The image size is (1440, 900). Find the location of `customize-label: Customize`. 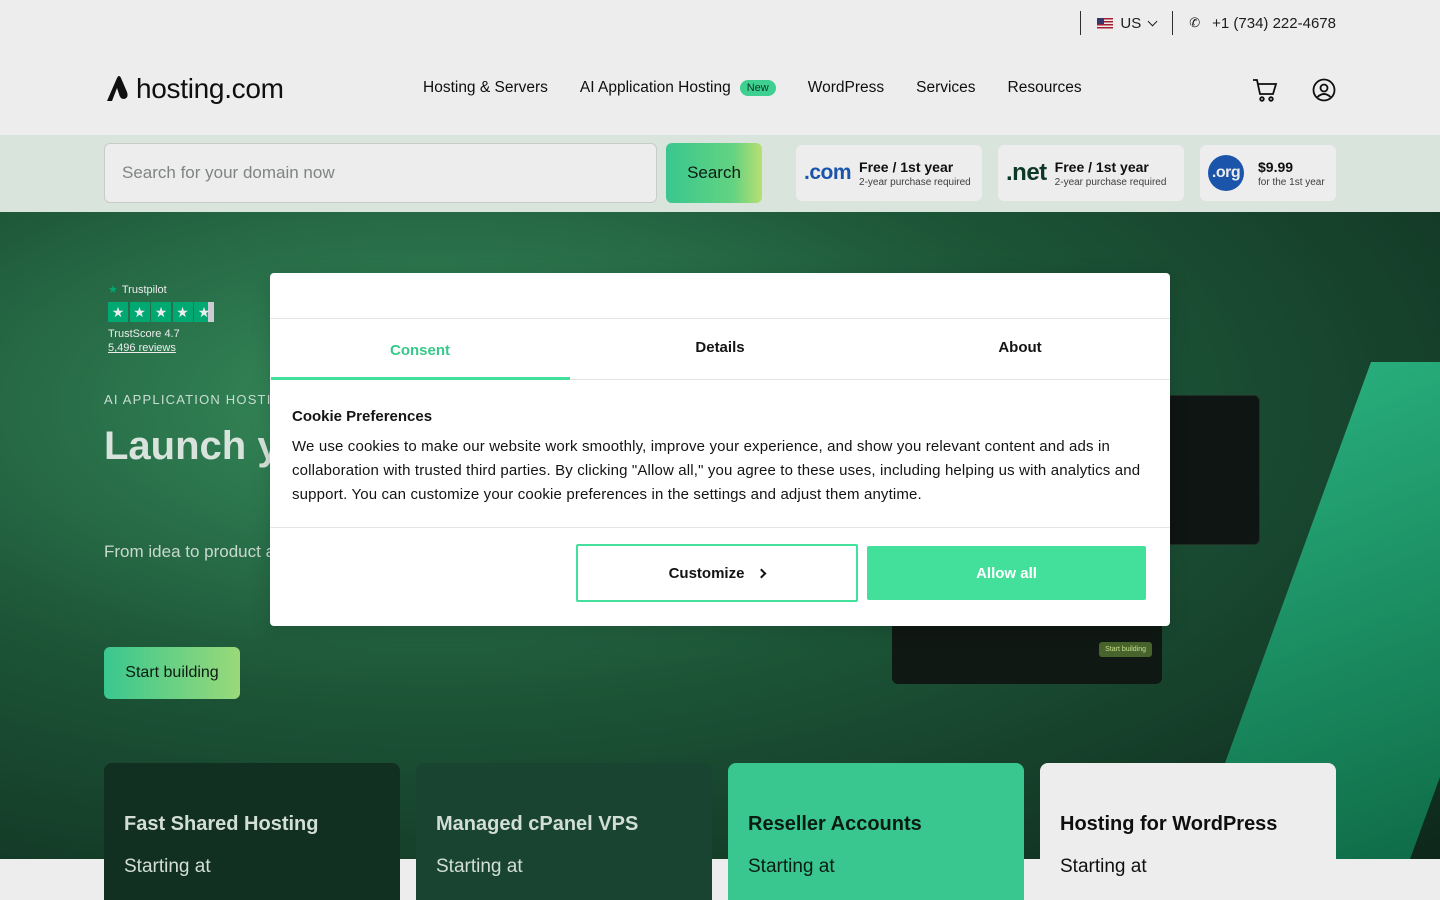

customize-label: Customize is located at coordinates (706, 573).